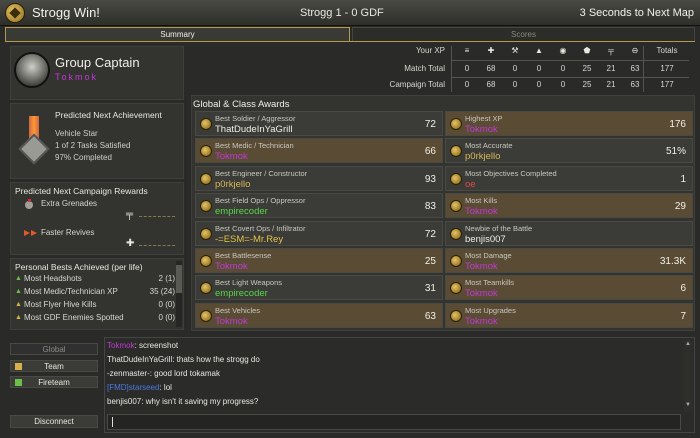  I want to click on awards-title: Global & Class Awards, so click(241, 104).